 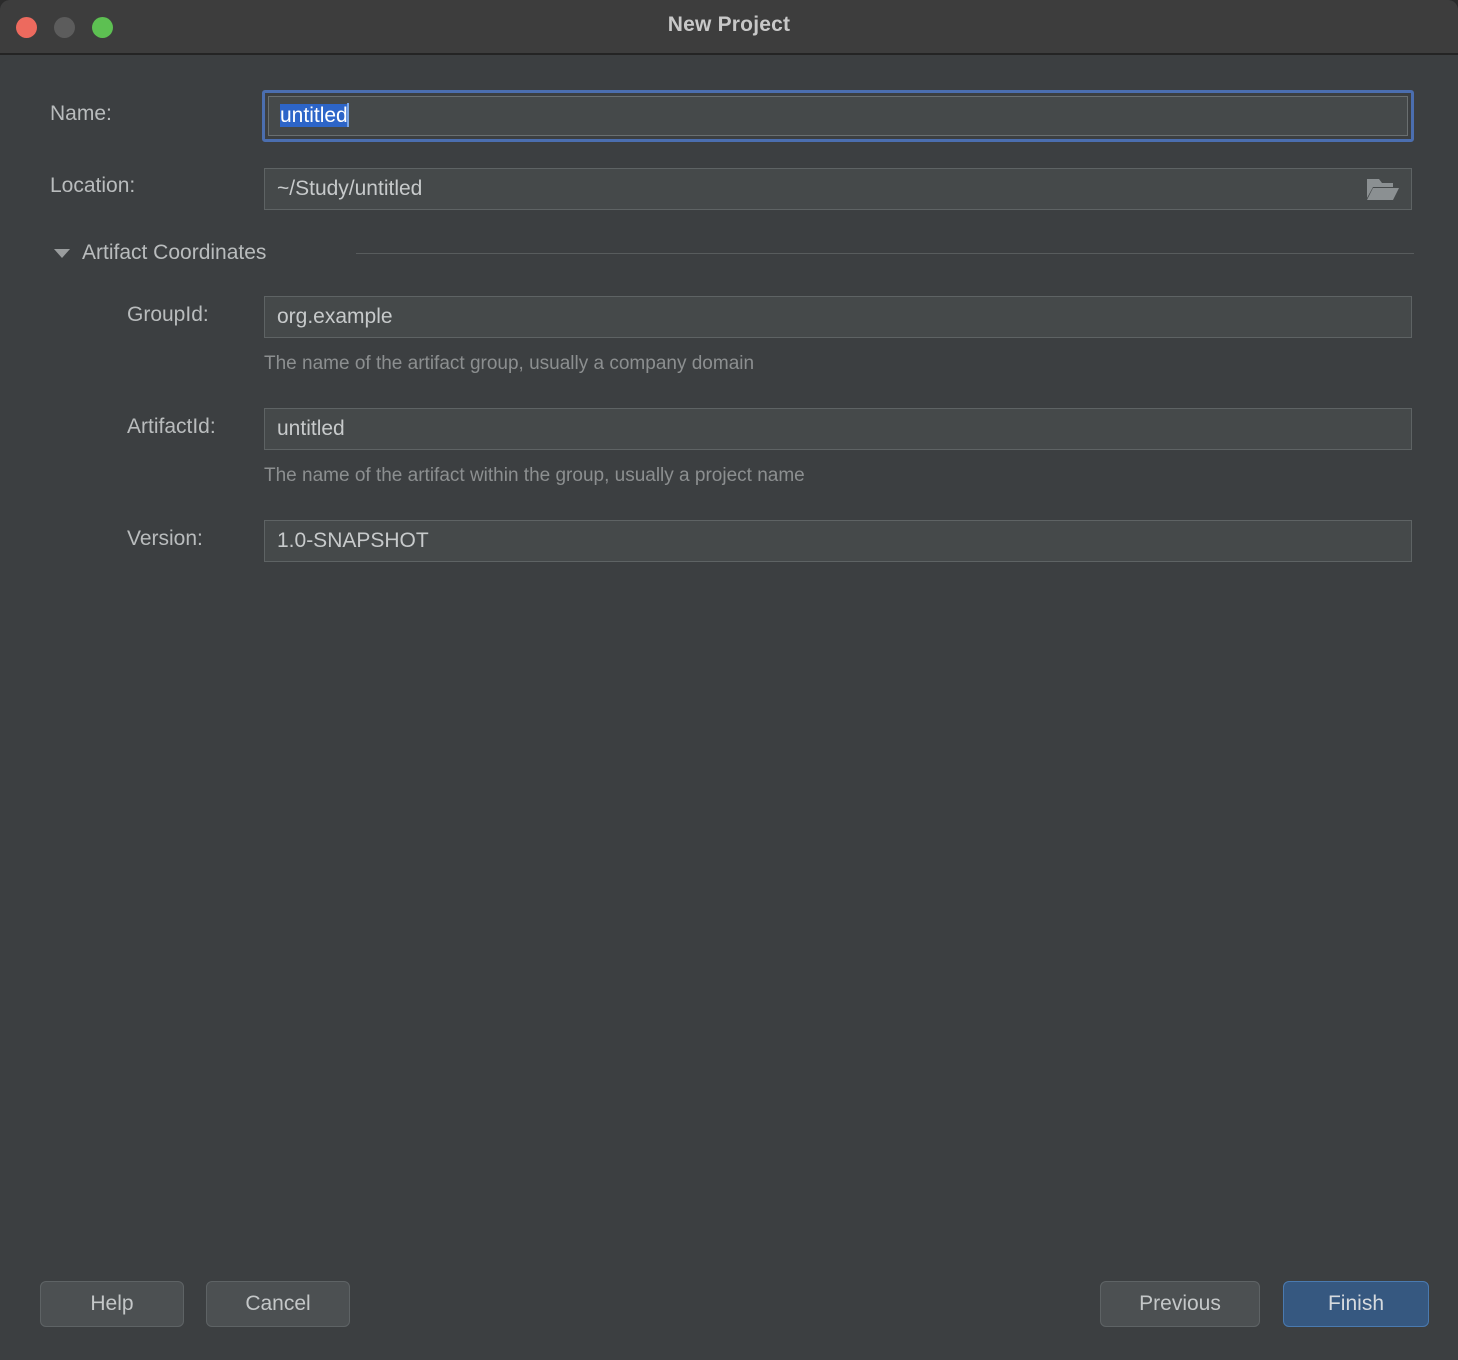 What do you see at coordinates (838, 541) in the screenshot?
I see `version-input: 1.0-SNAPSHOT` at bounding box center [838, 541].